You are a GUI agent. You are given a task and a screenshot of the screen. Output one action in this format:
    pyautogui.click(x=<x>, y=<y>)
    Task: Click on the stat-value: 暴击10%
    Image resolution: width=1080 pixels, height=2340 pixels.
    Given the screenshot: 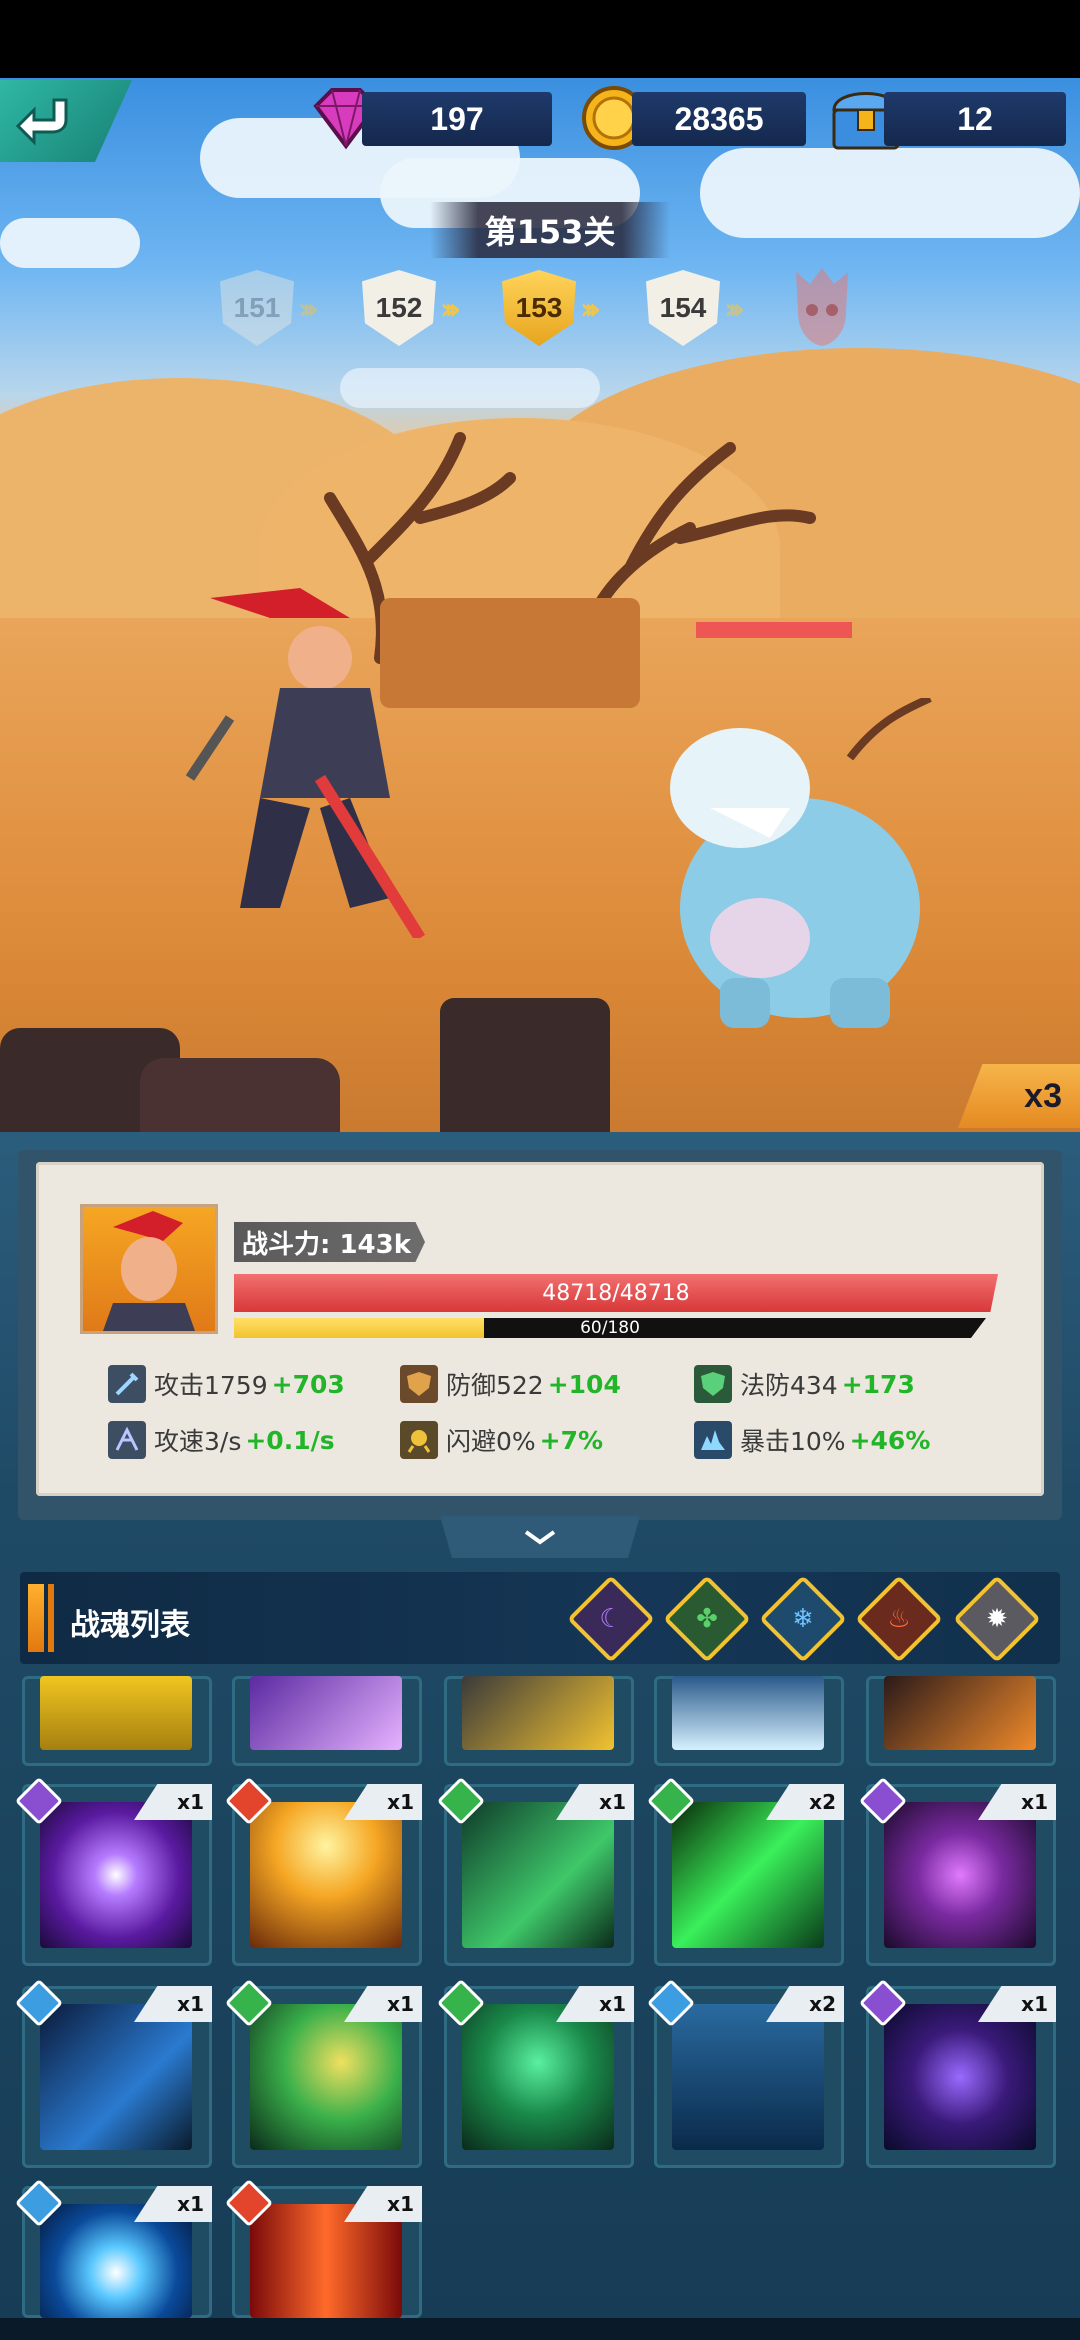 What is the action you would take?
    pyautogui.click(x=793, y=1441)
    